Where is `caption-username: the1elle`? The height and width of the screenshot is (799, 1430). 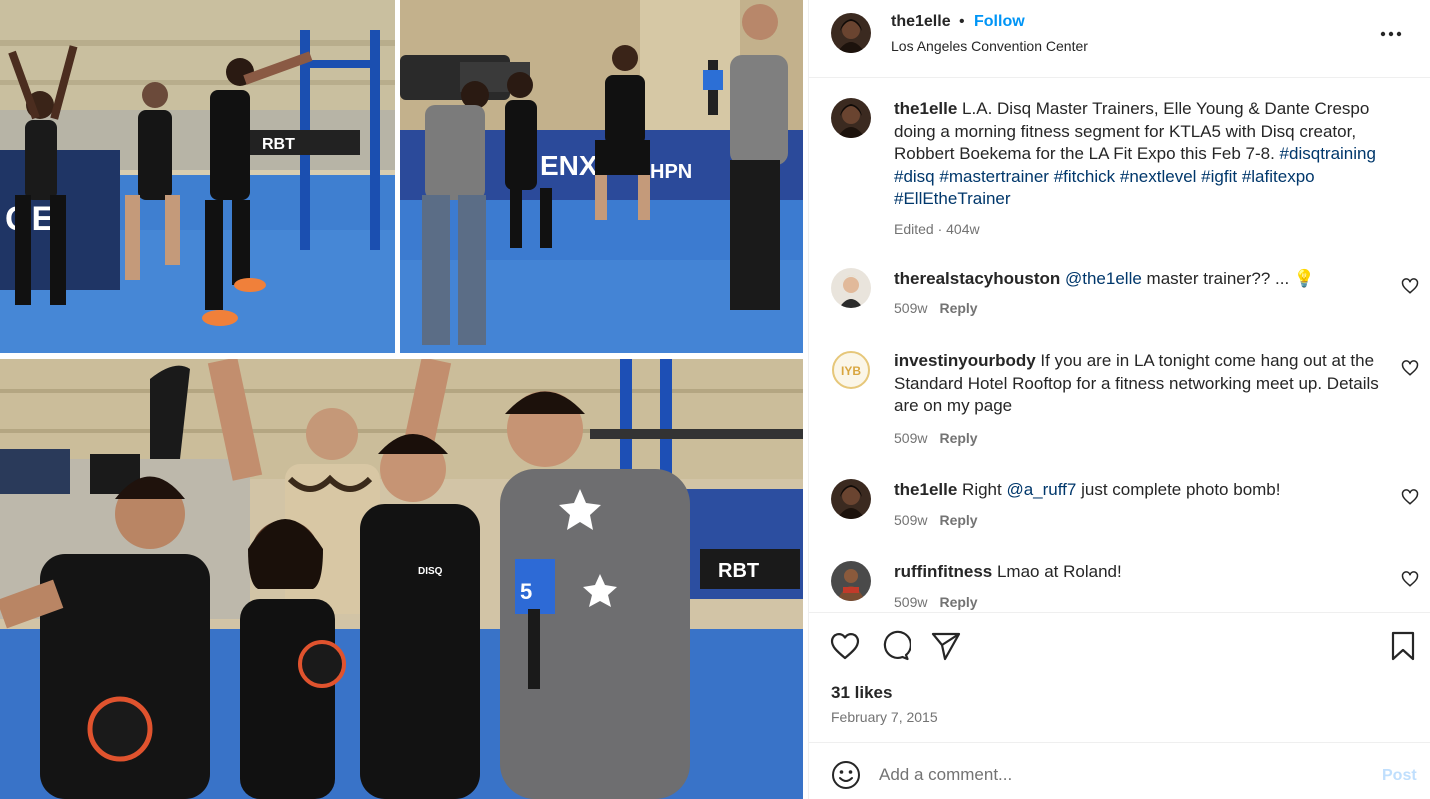
caption-username: the1elle is located at coordinates (925, 108).